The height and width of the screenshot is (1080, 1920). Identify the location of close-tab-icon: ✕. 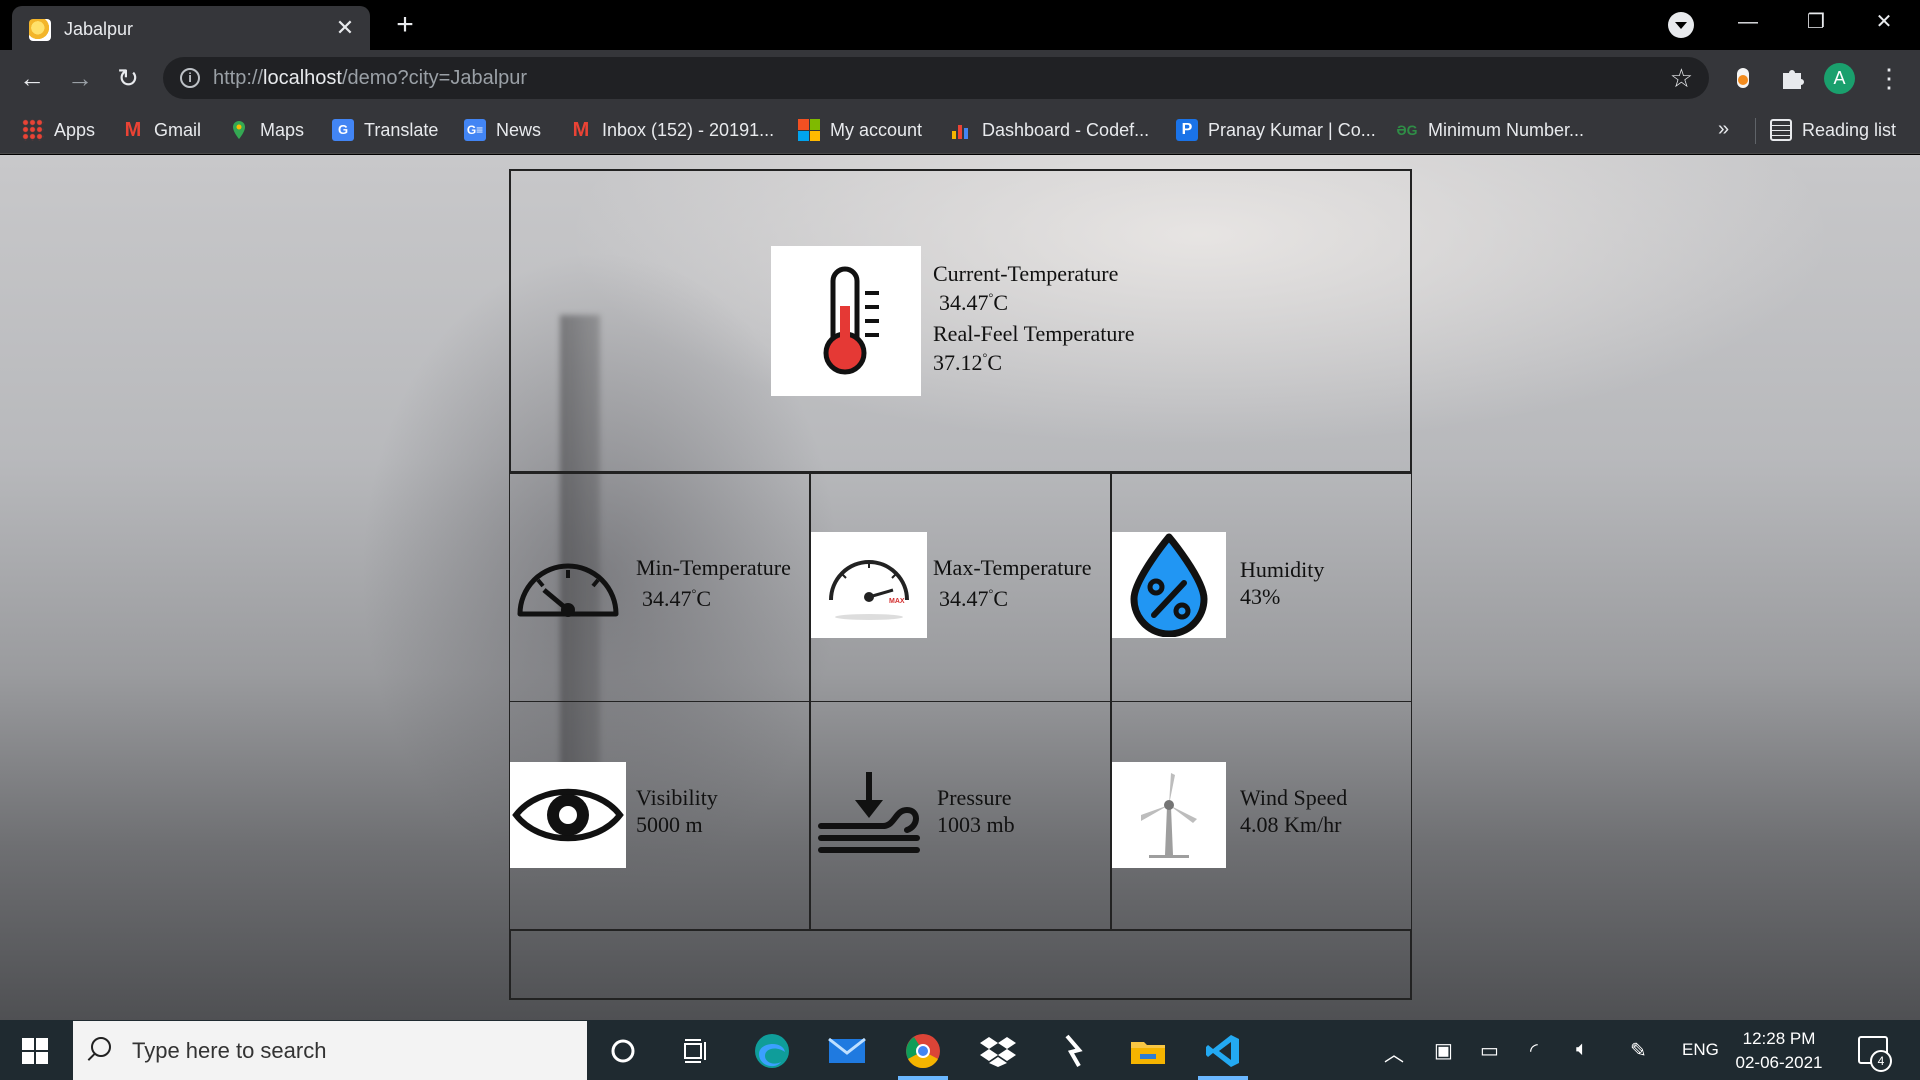
(345, 28).